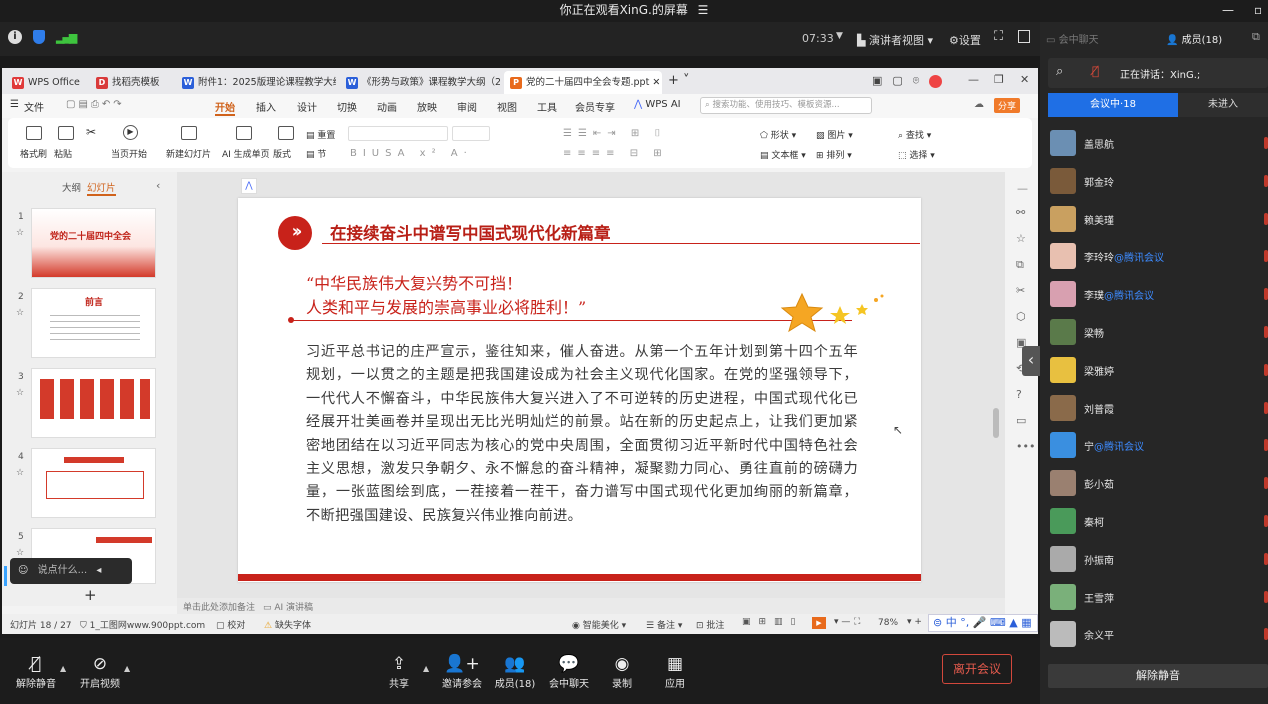  Describe the element at coordinates (33, 153) in the screenshot. I see `format-brush-label: 格式刷` at that location.